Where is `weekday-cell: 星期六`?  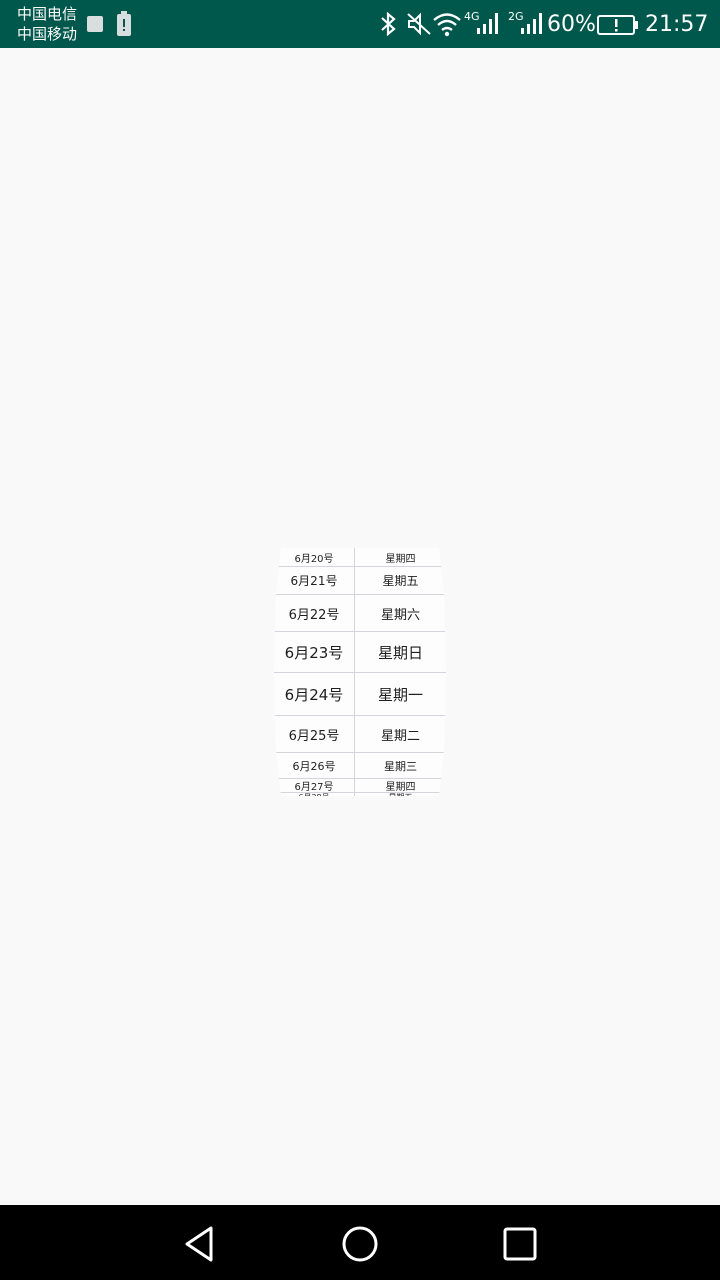
weekday-cell: 星期六 is located at coordinates (400, 615).